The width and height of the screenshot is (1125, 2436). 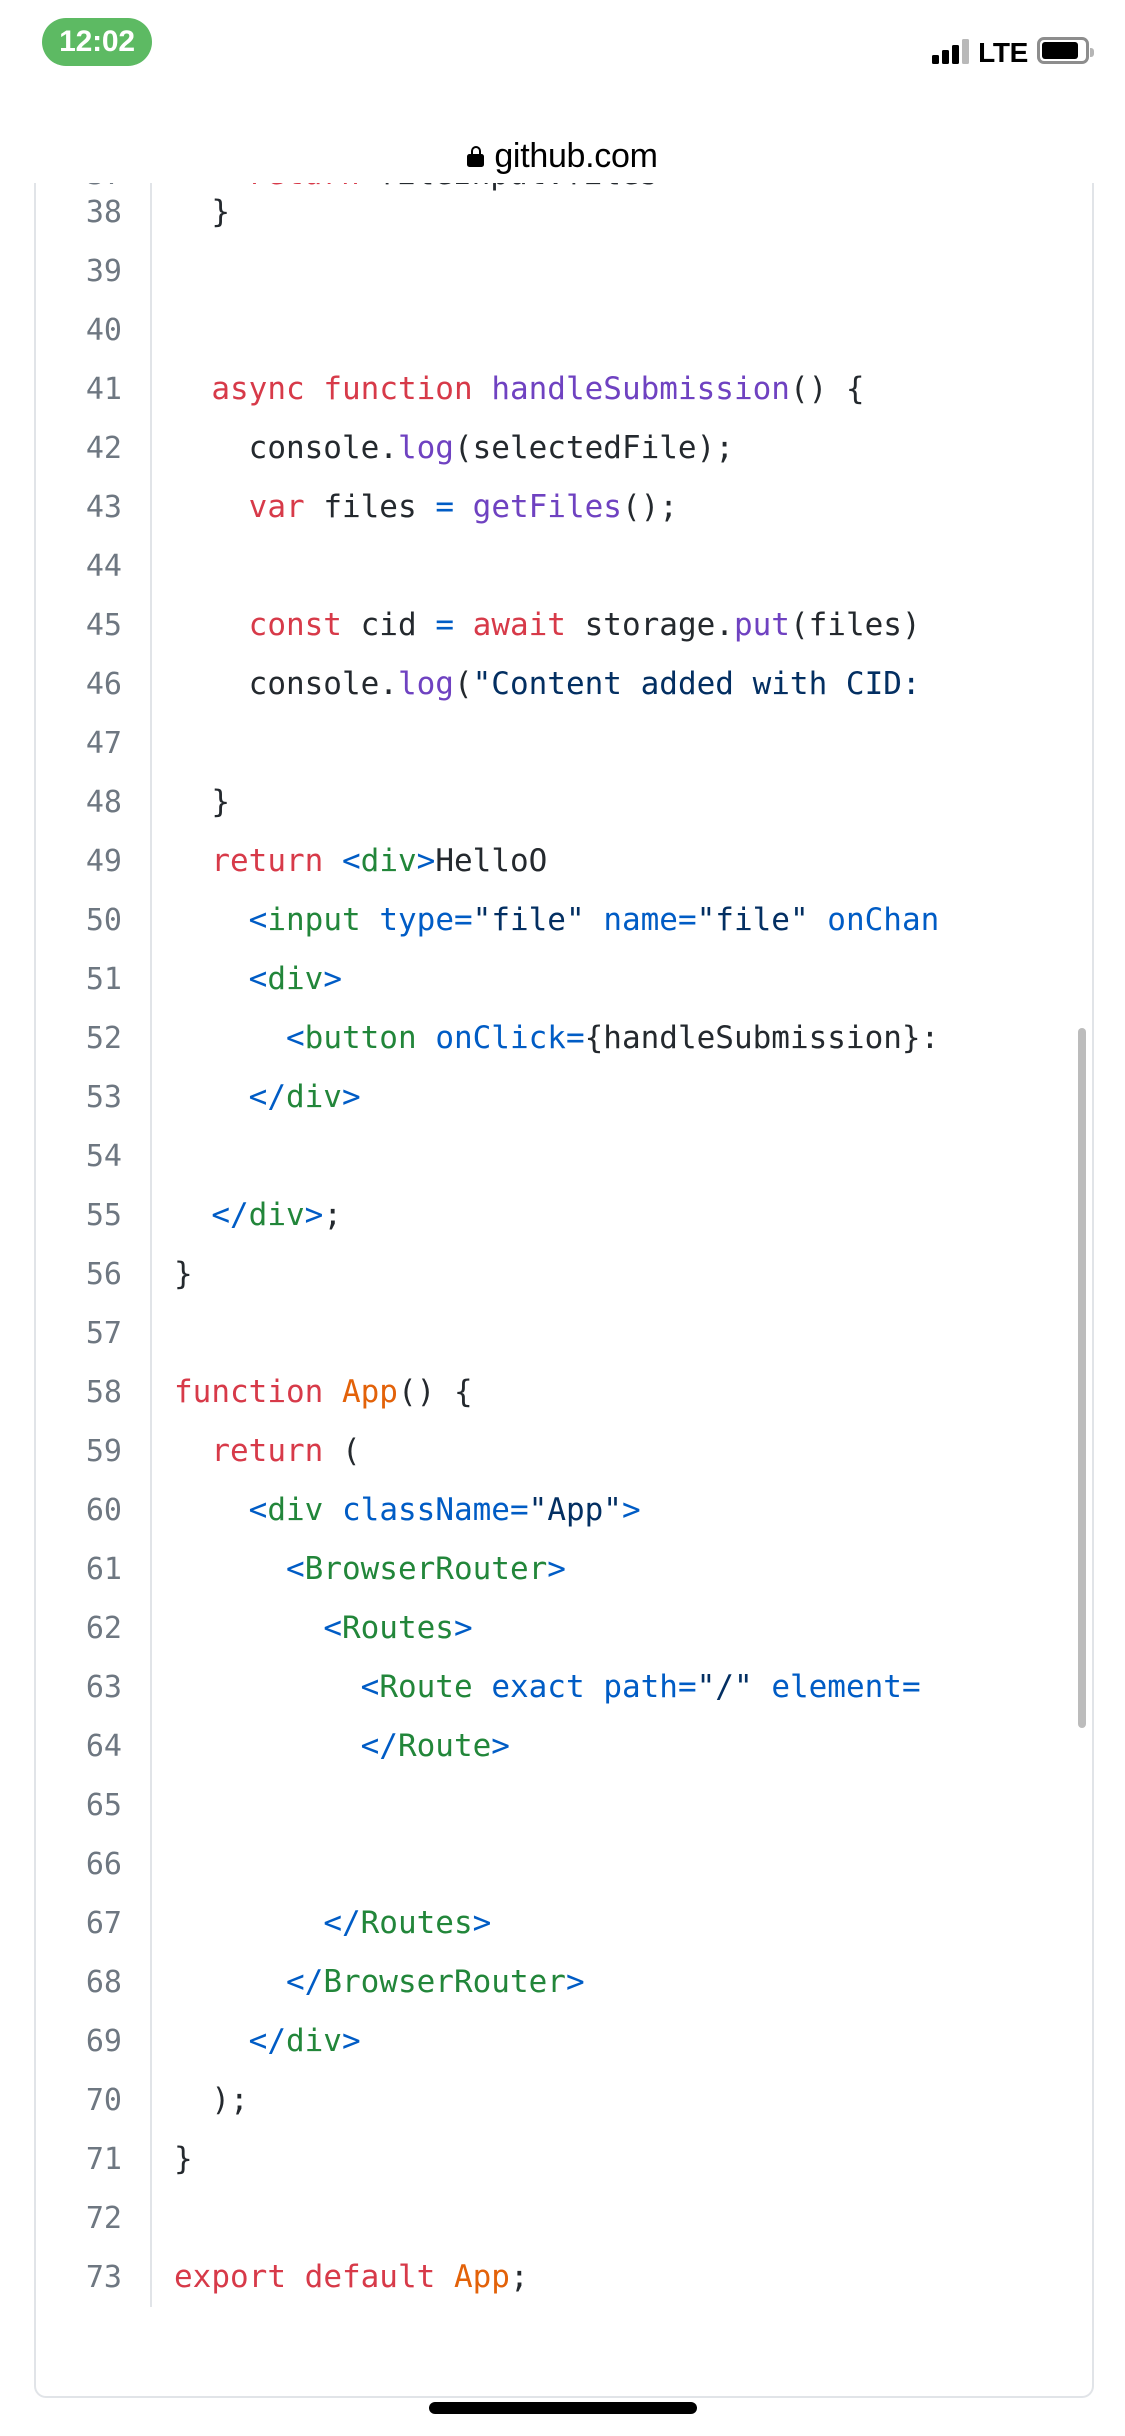 I want to click on code-line-row: 52 <button onClick={handleSubmission}:, so click(x=564, y=1038).